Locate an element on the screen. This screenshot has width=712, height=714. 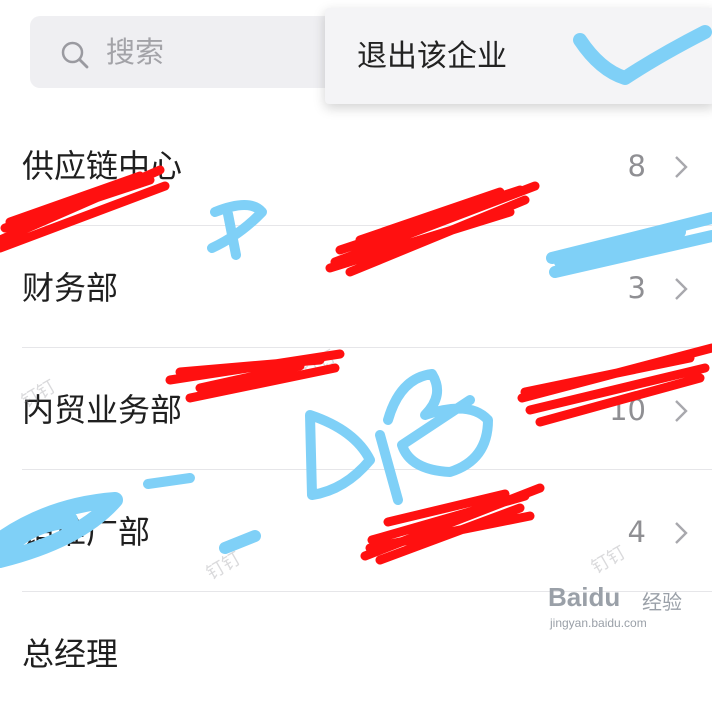
department-name: 总经理 is located at coordinates (70, 654).